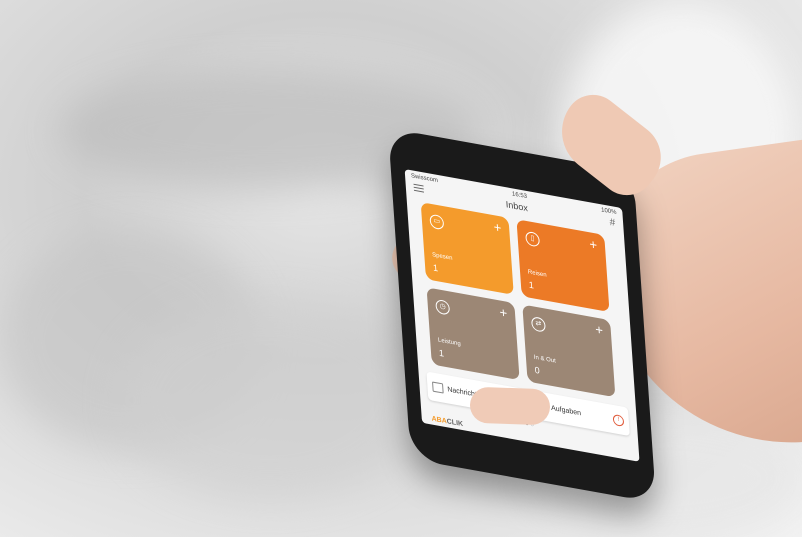  What do you see at coordinates (473, 334) in the screenshot?
I see `tile-leistung: ◷ + Leistung 1` at bounding box center [473, 334].